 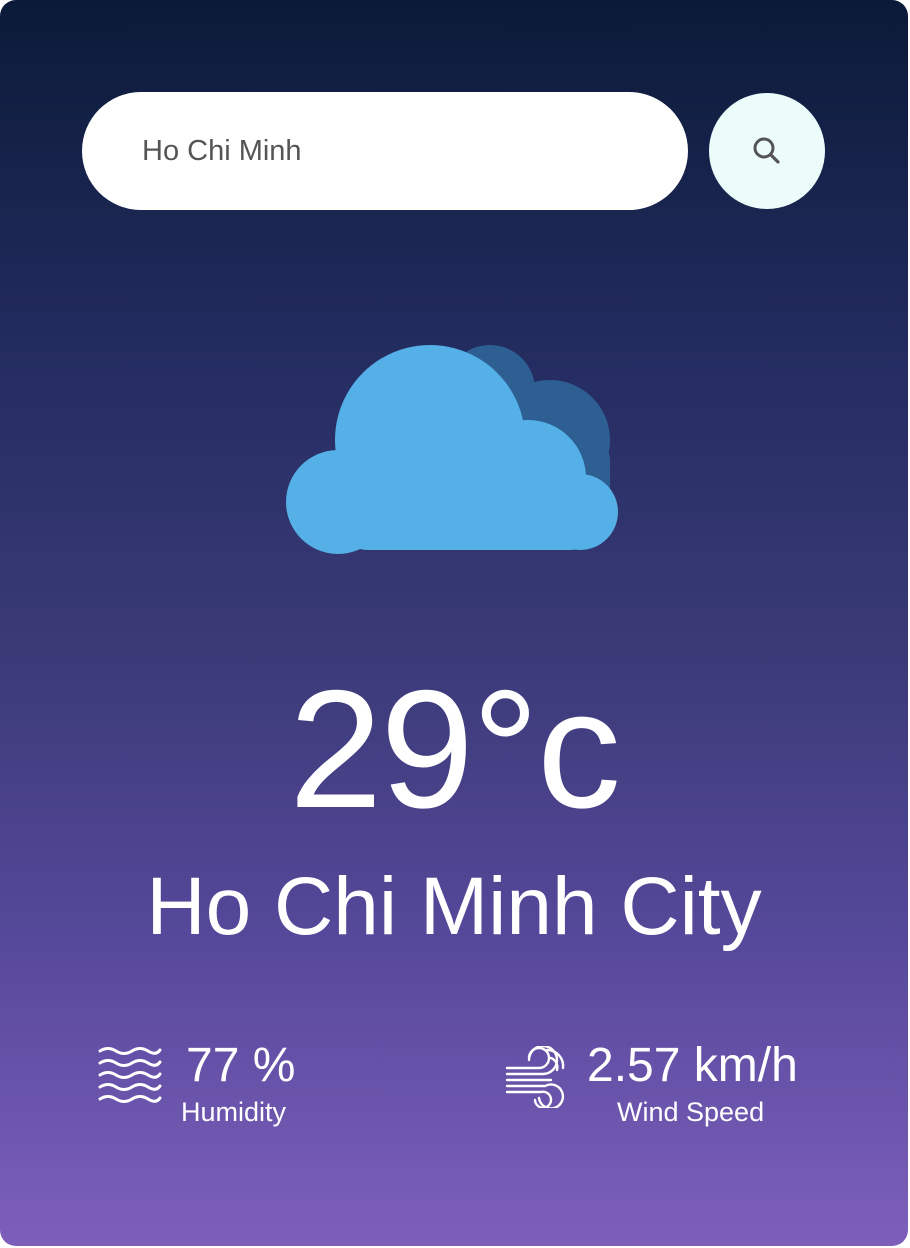 I want to click on humidity-value: 77 %, so click(x=241, y=1065).